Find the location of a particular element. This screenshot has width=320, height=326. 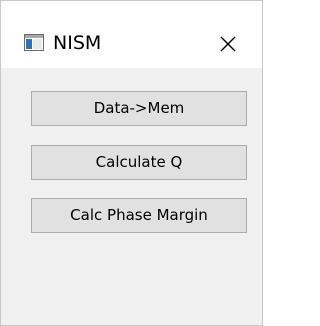

close-icon is located at coordinates (228, 44).